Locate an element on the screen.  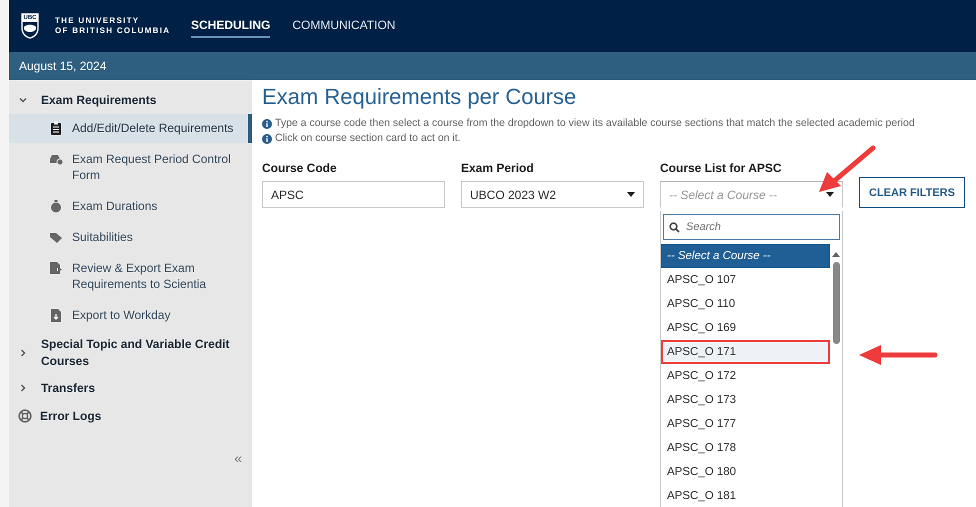
dropdown-option: APSC_O 169 is located at coordinates (745, 328).